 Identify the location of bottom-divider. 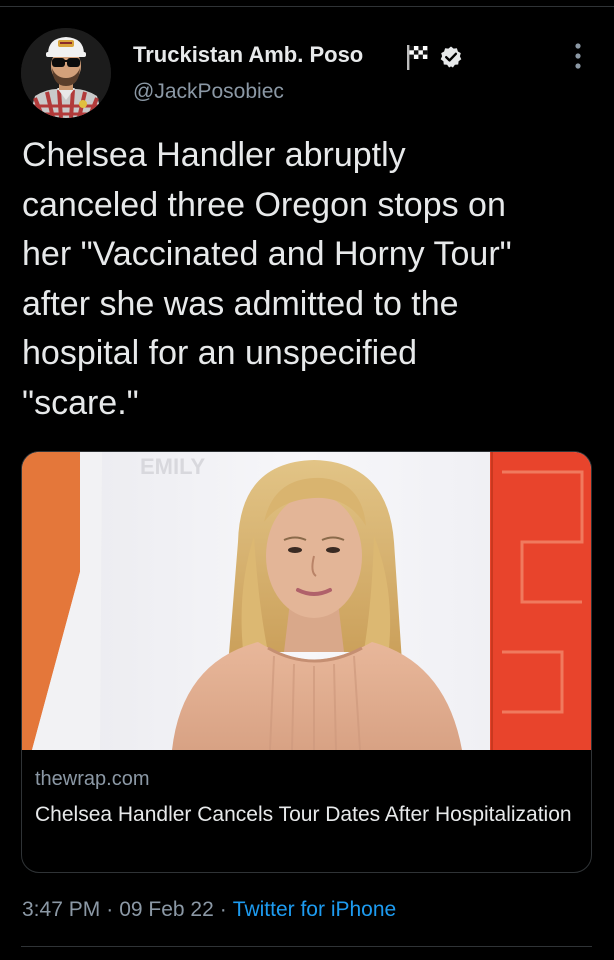
(306, 946).